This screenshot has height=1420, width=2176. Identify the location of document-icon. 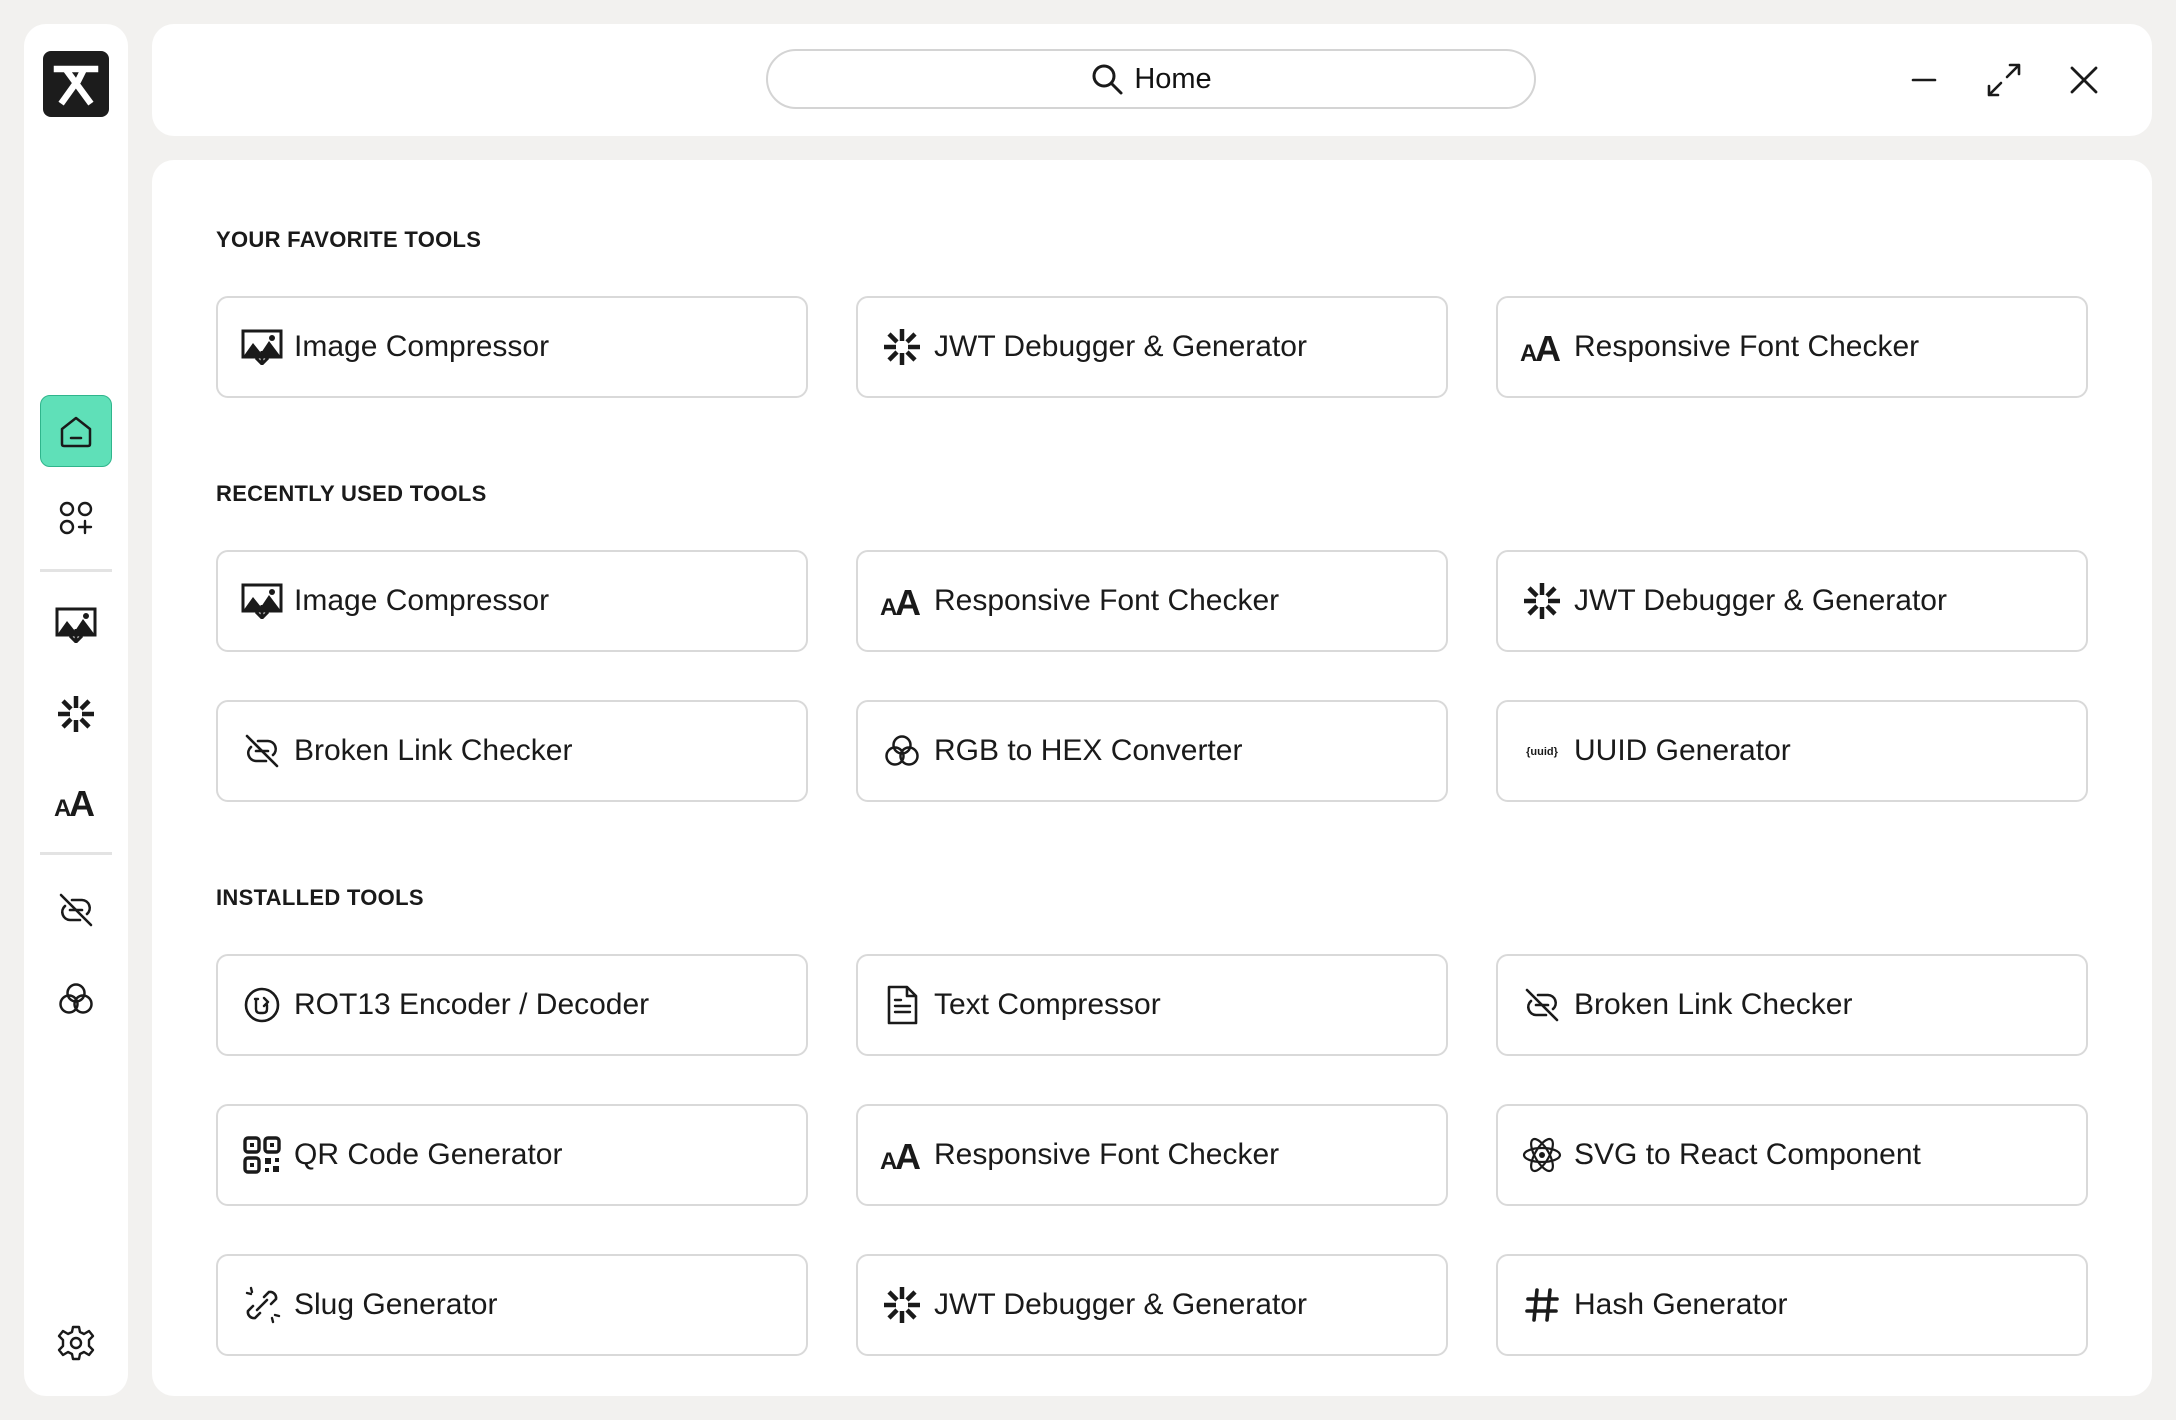
(902, 1005).